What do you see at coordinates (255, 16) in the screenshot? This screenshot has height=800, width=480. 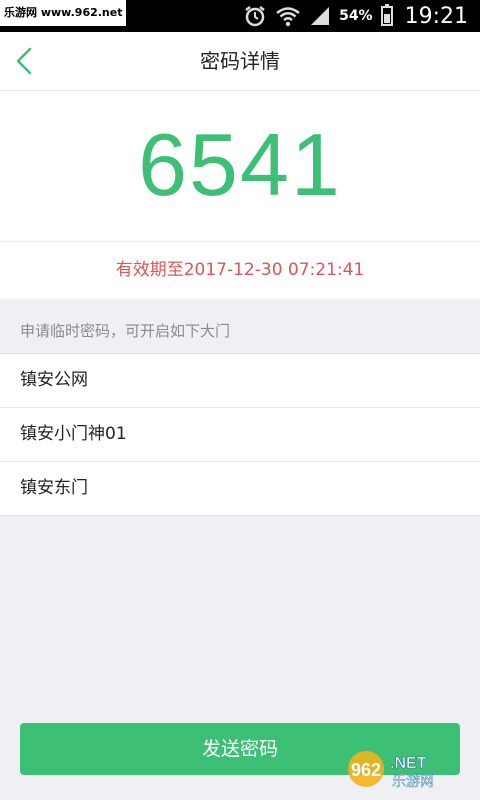 I see `alarm-icon` at bounding box center [255, 16].